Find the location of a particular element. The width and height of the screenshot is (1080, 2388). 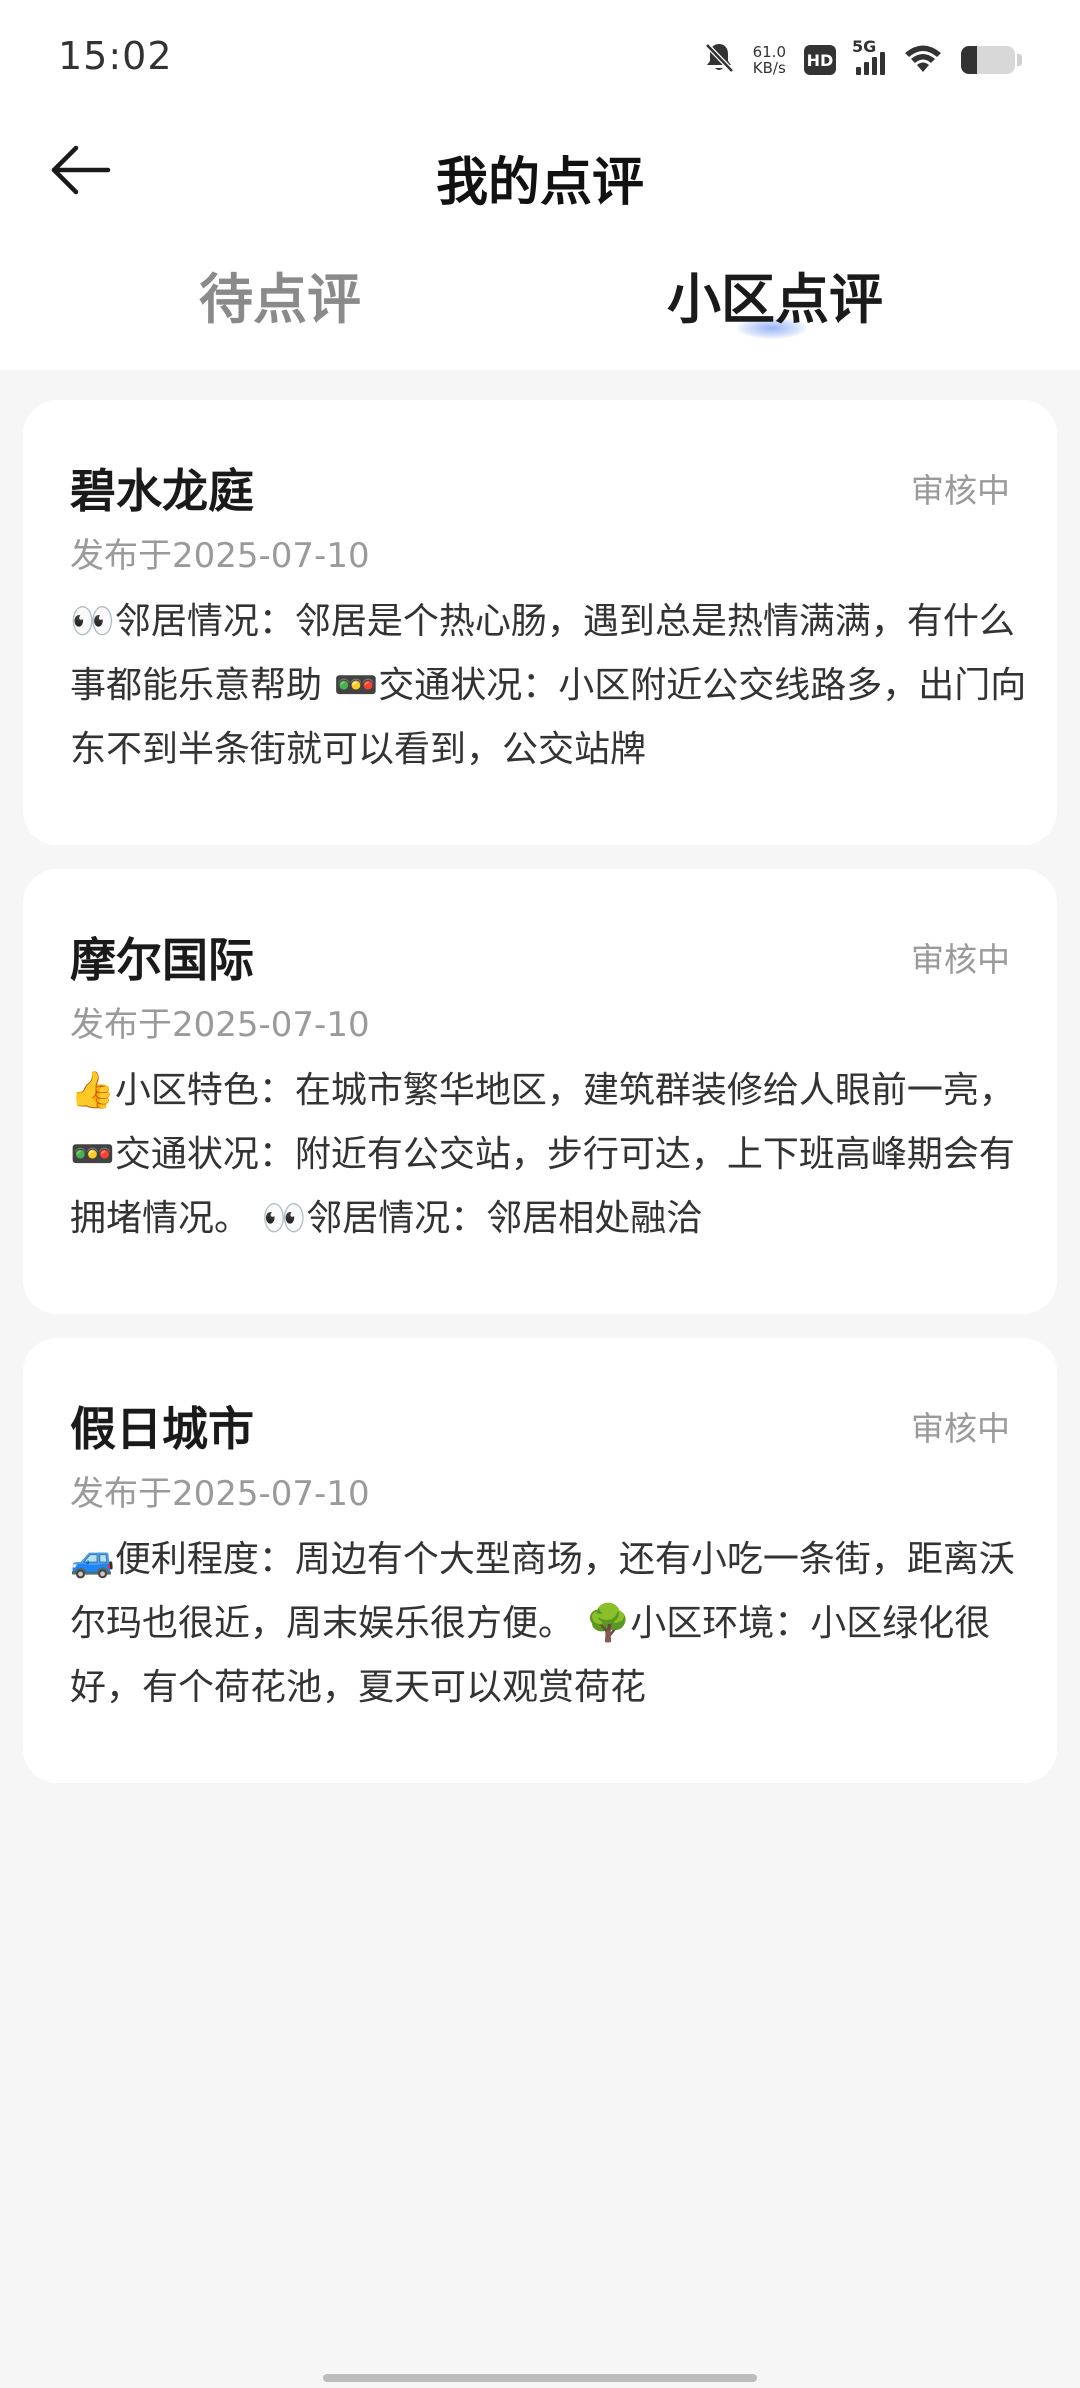

tab-pending-review: 待点评 is located at coordinates (280, 294).